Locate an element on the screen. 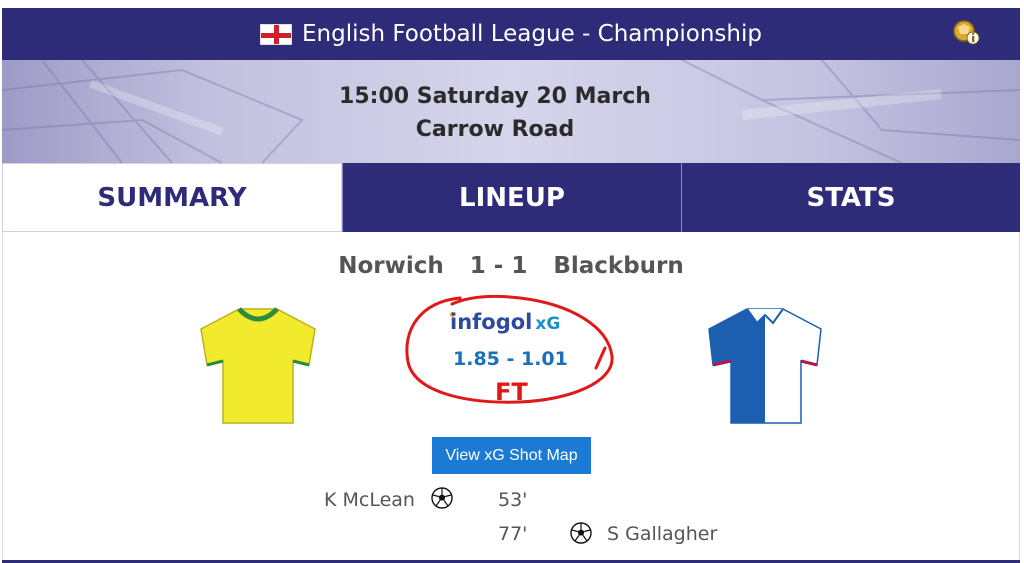 This screenshot has width=1024, height=563. full-time-status: FT is located at coordinates (511, 392).